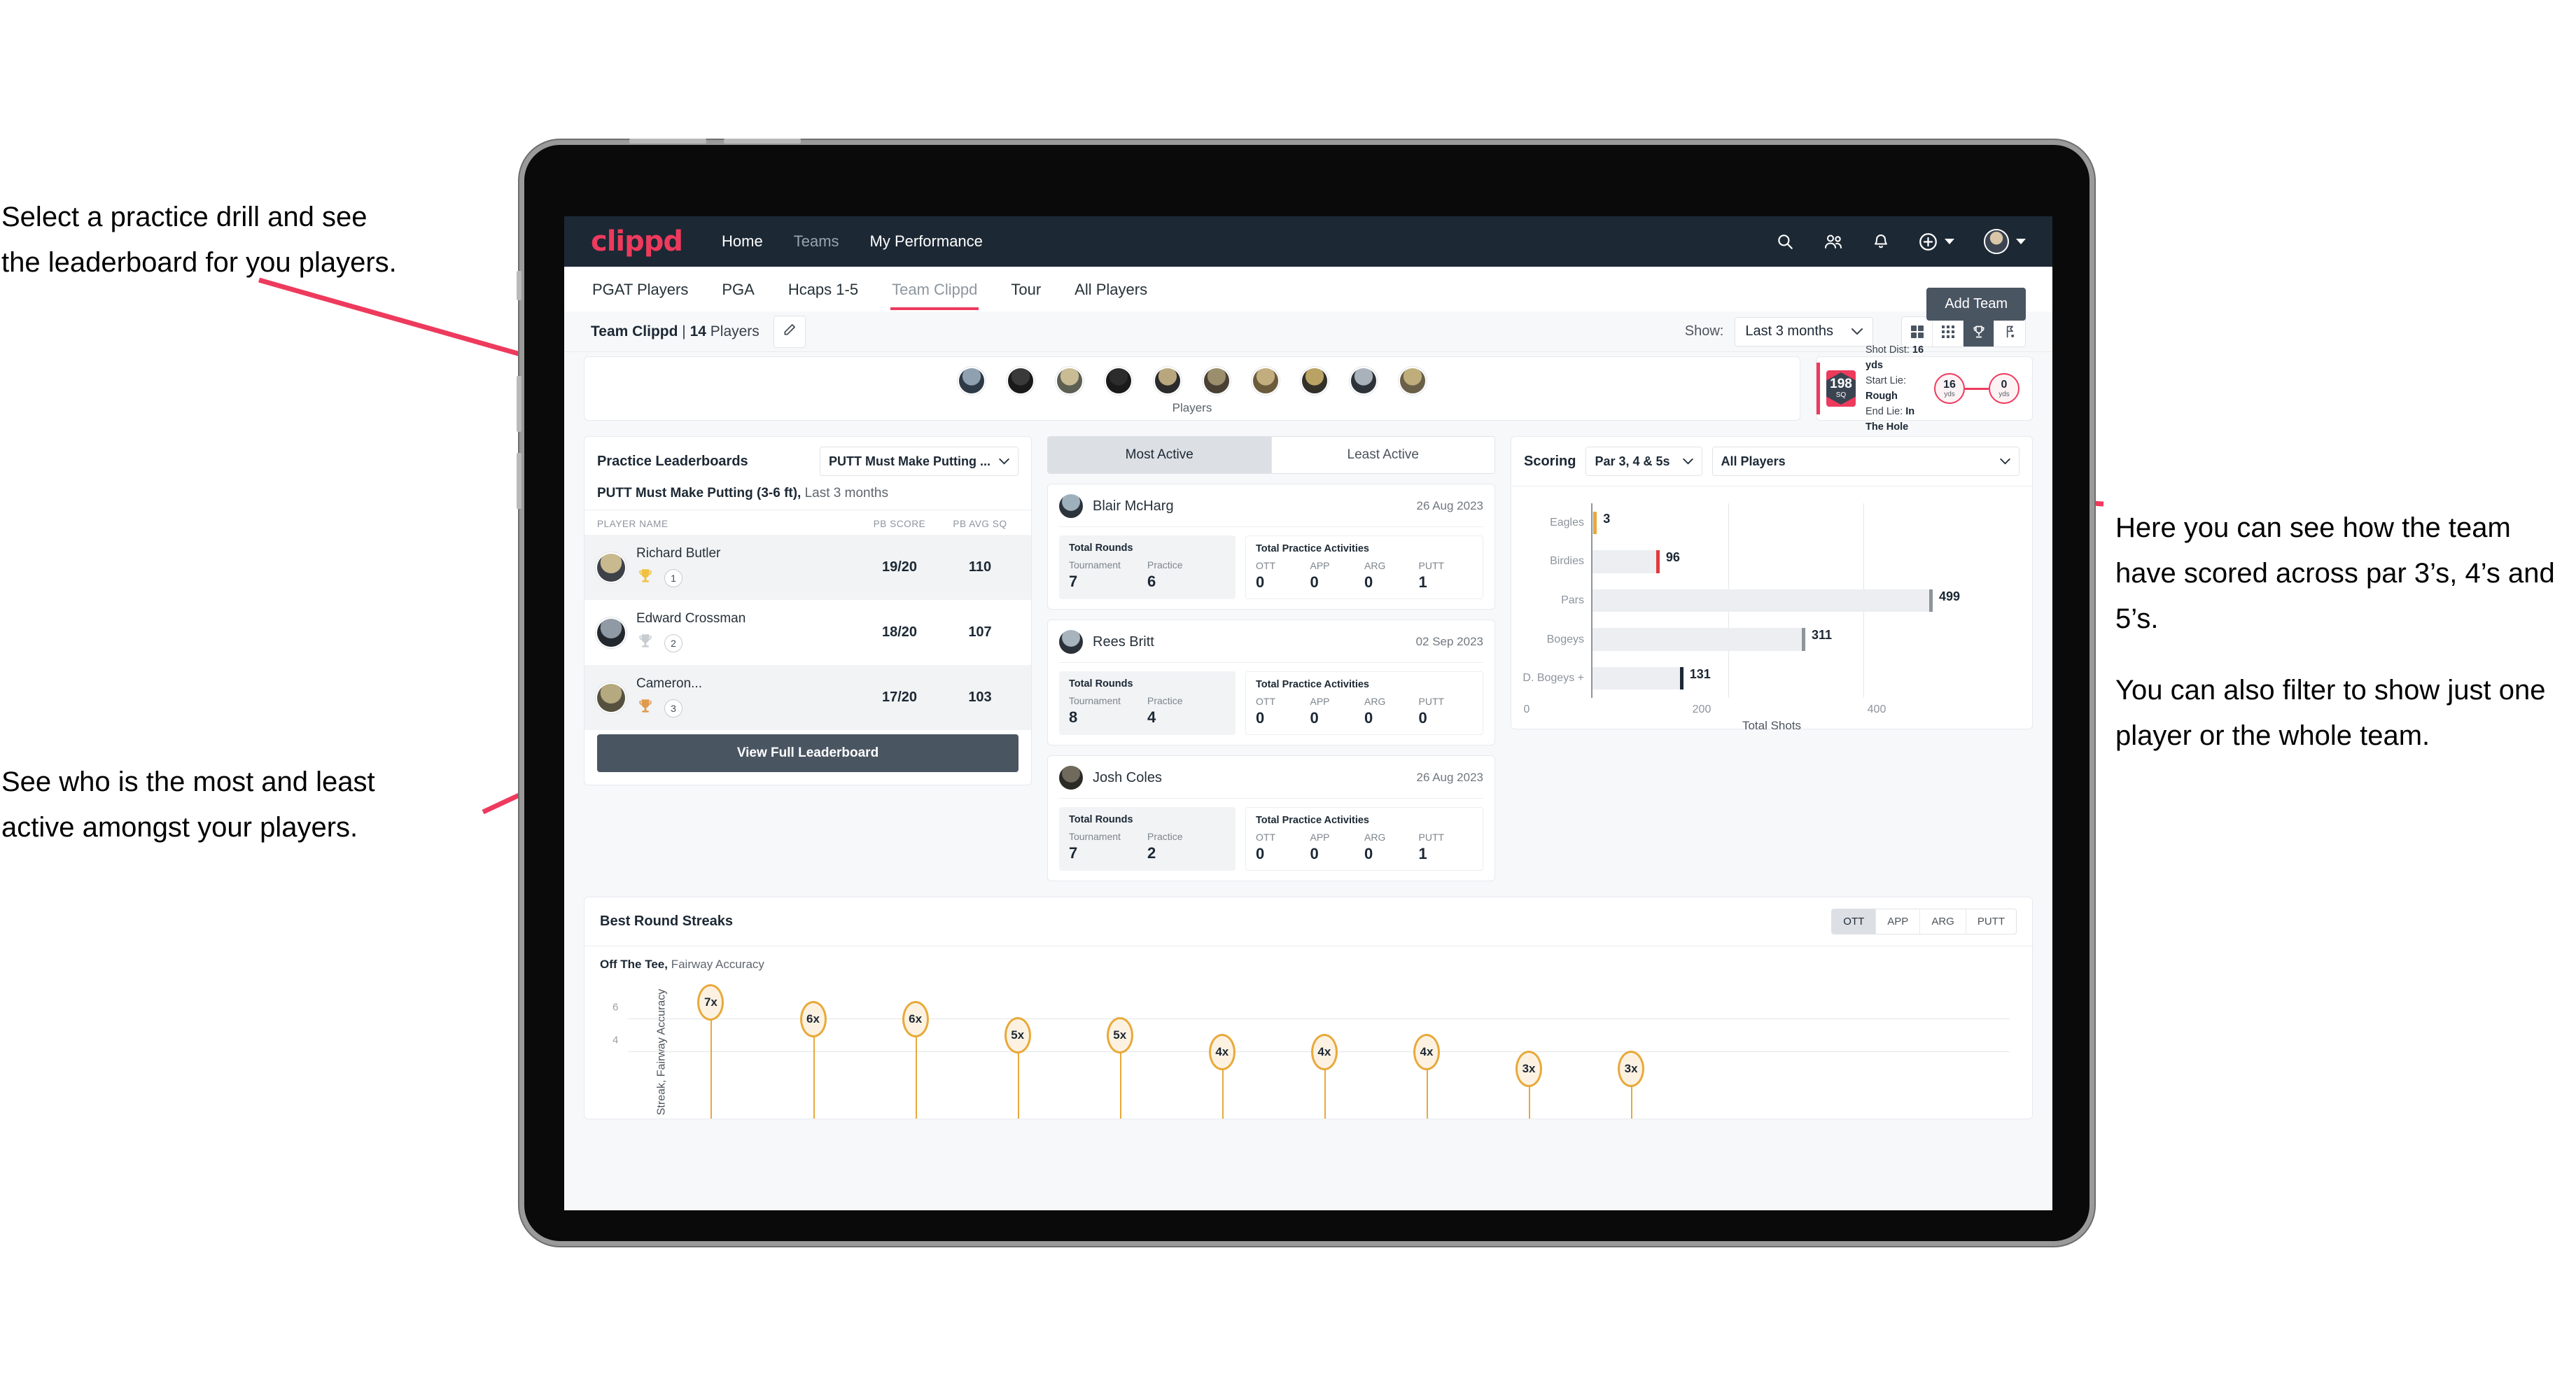 Image resolution: width=2576 pixels, height=1386 pixels. What do you see at coordinates (1151, 853) in the screenshot?
I see `rounds-value-practice: 2` at bounding box center [1151, 853].